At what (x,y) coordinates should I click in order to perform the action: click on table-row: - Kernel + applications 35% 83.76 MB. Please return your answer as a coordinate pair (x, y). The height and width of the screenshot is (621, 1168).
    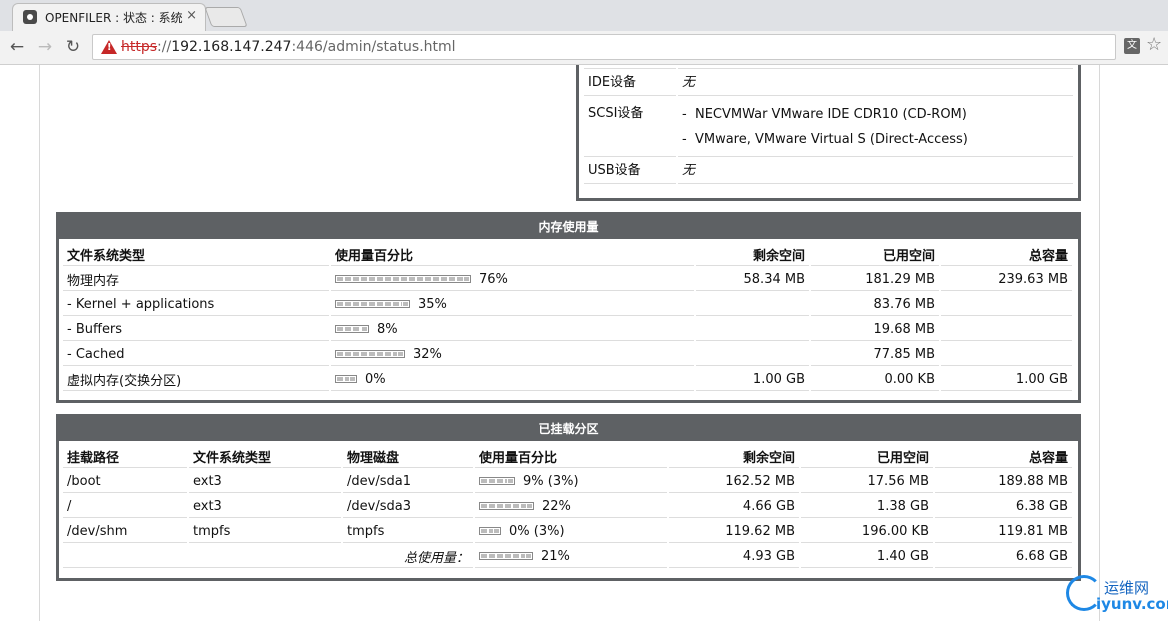
    Looking at the image, I should click on (567, 304).